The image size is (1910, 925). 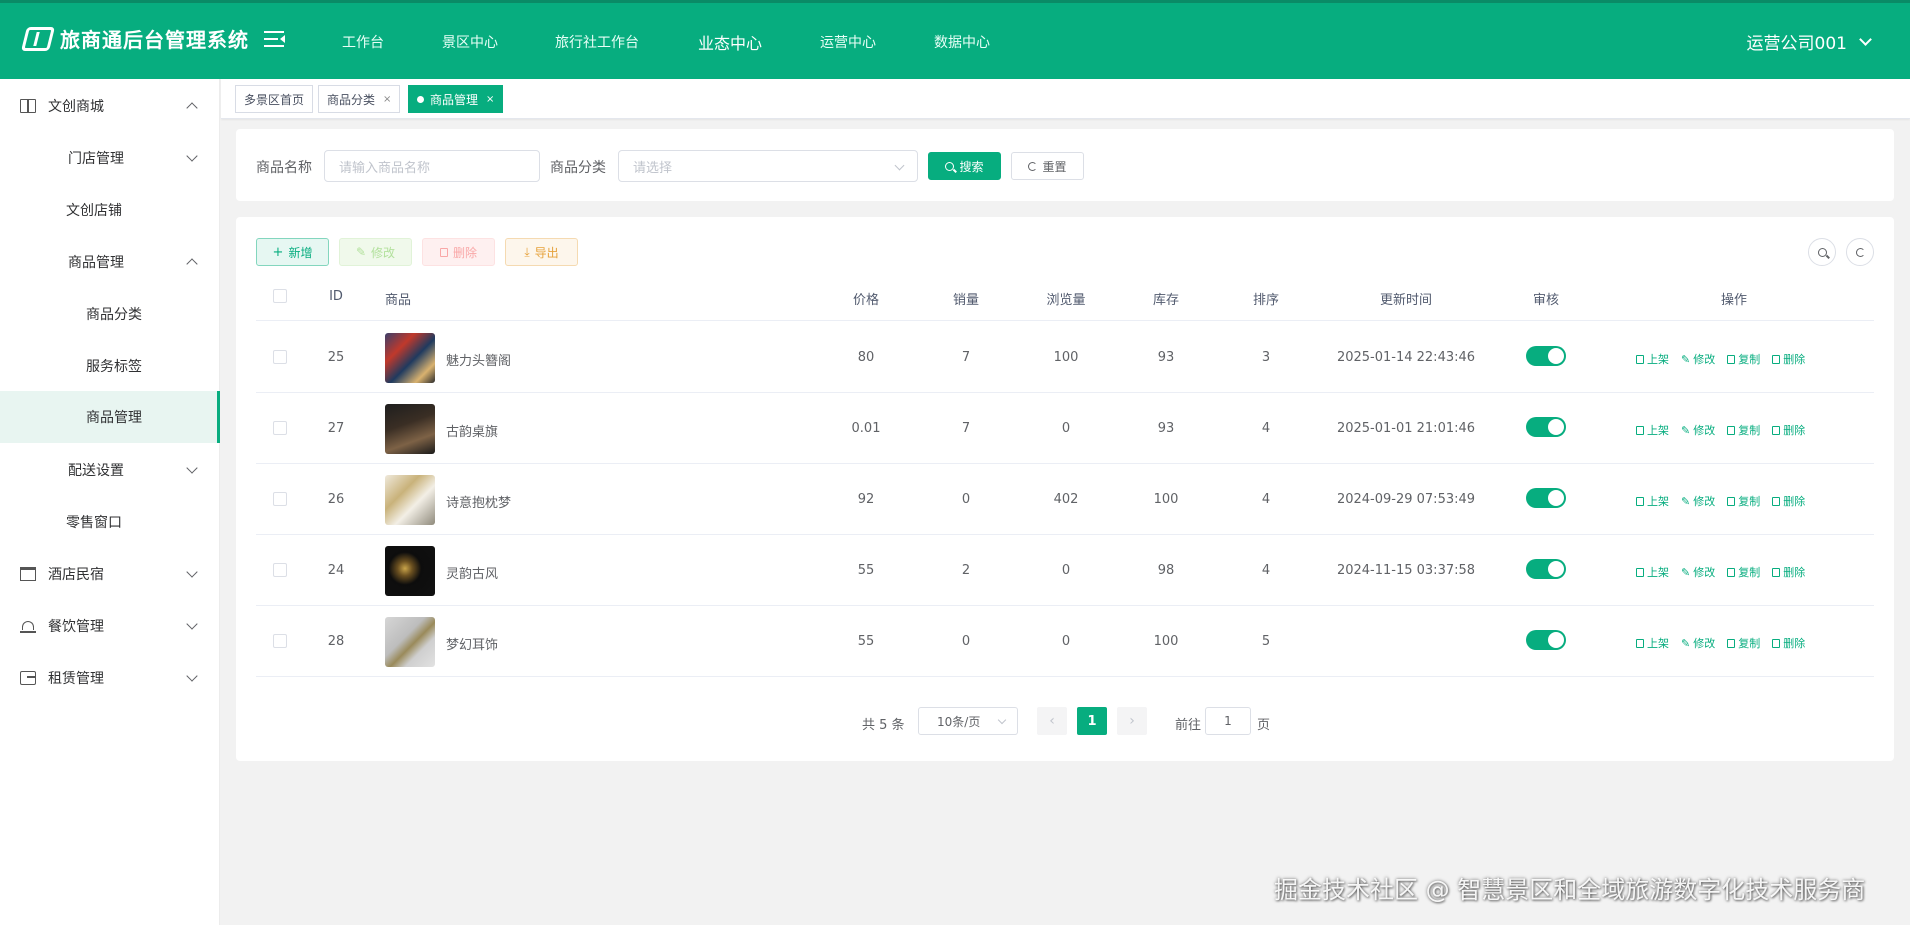 What do you see at coordinates (1092, 721) in the screenshot?
I see `page-1-button: 1` at bounding box center [1092, 721].